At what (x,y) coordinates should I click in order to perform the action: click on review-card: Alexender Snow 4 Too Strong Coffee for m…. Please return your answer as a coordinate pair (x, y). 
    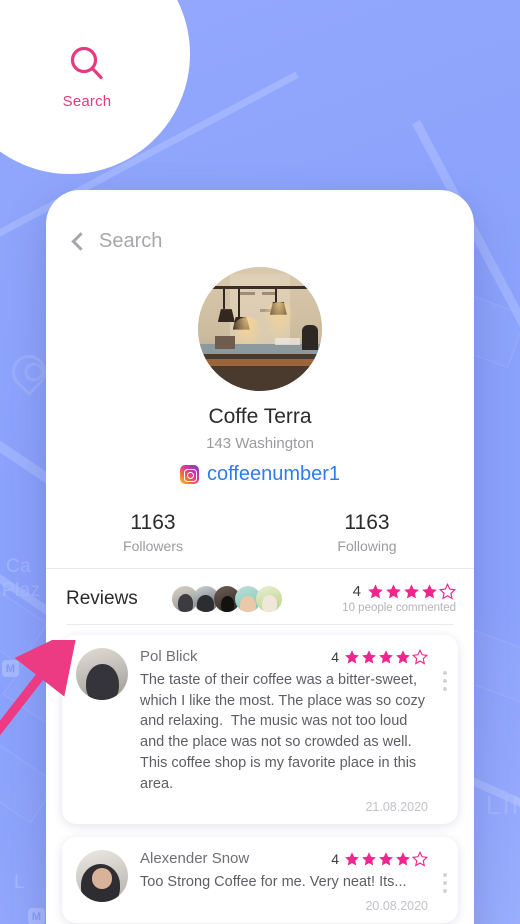
    Looking at the image, I should click on (260, 880).